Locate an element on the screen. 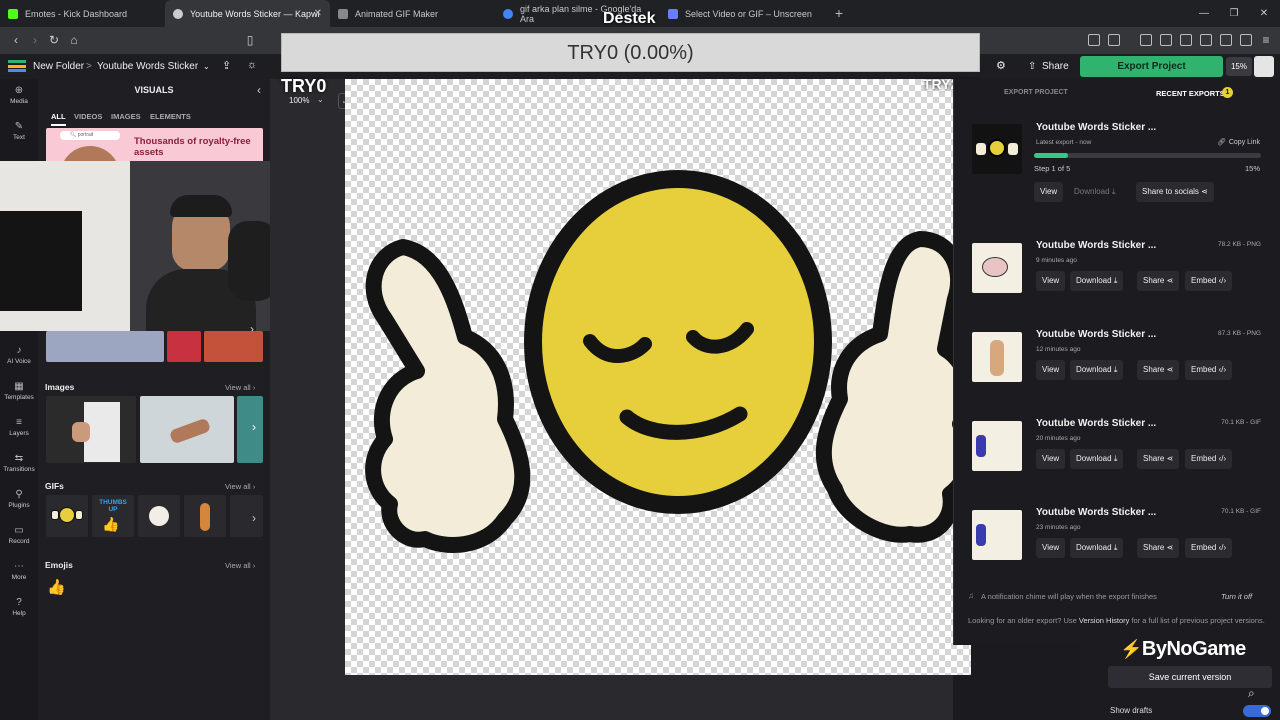 The width and height of the screenshot is (1280, 720). rail-help: ? Help is located at coordinates (19, 607).